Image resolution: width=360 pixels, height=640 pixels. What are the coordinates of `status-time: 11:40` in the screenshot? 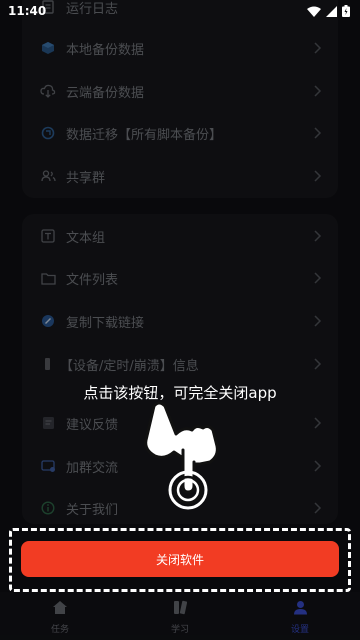 It's located at (27, 11).